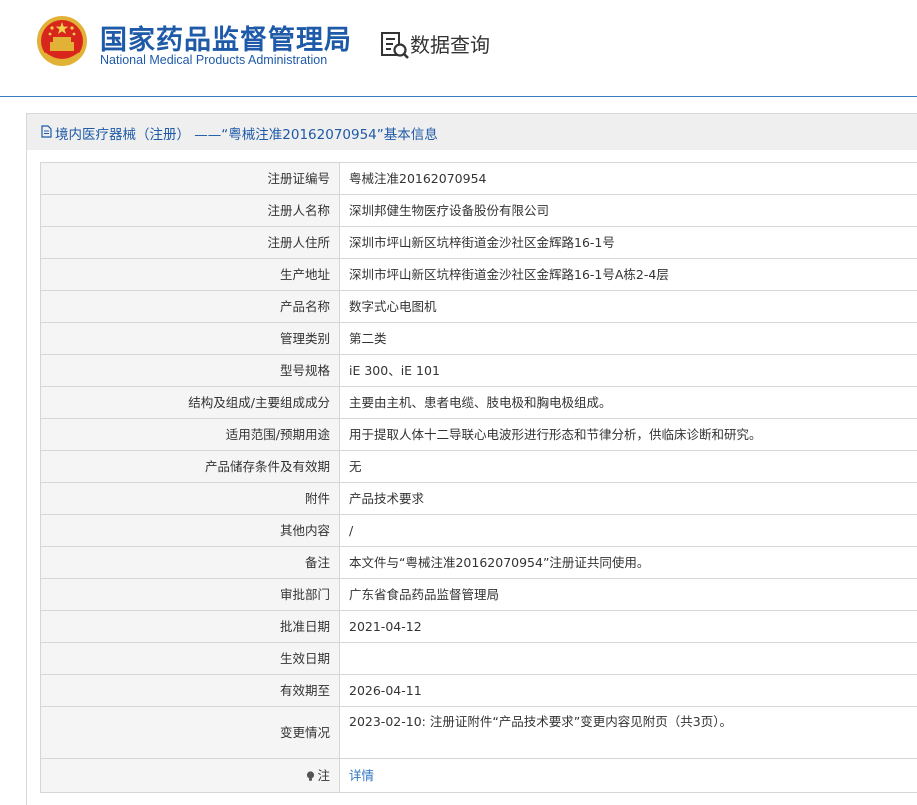 The width and height of the screenshot is (917, 805). What do you see at coordinates (46, 131) in the screenshot?
I see `document-icon` at bounding box center [46, 131].